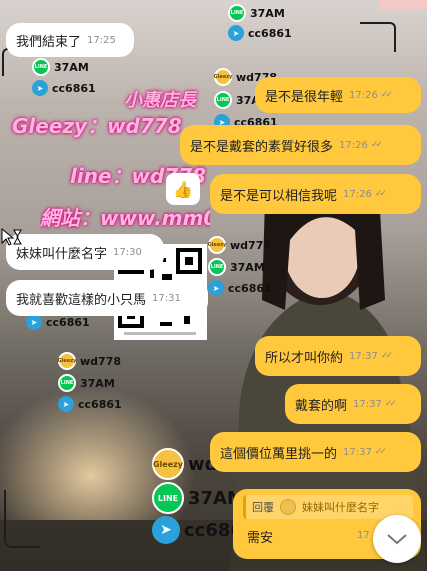 The image size is (427, 571). I want to click on watermark-gleezy: Gleezy：wd778, so click(97, 126).